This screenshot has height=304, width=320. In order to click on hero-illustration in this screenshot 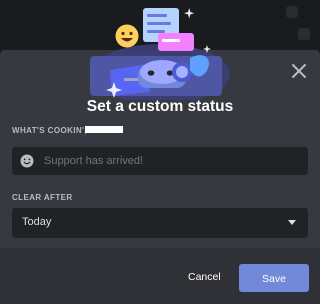, I will do `click(160, 54)`.